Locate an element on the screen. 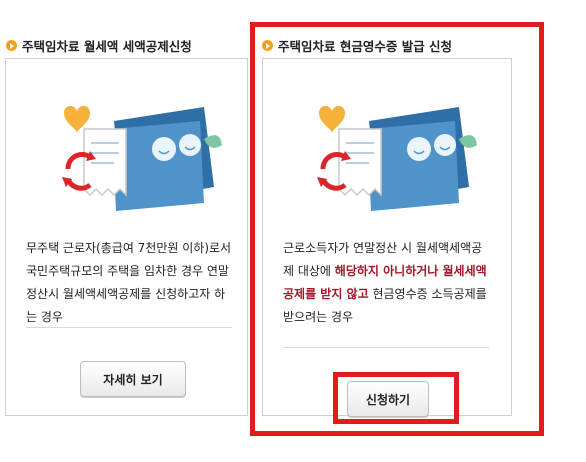  left-panel-title-text: 주택임차료 월세액 세액공제신청 is located at coordinates (107, 46).